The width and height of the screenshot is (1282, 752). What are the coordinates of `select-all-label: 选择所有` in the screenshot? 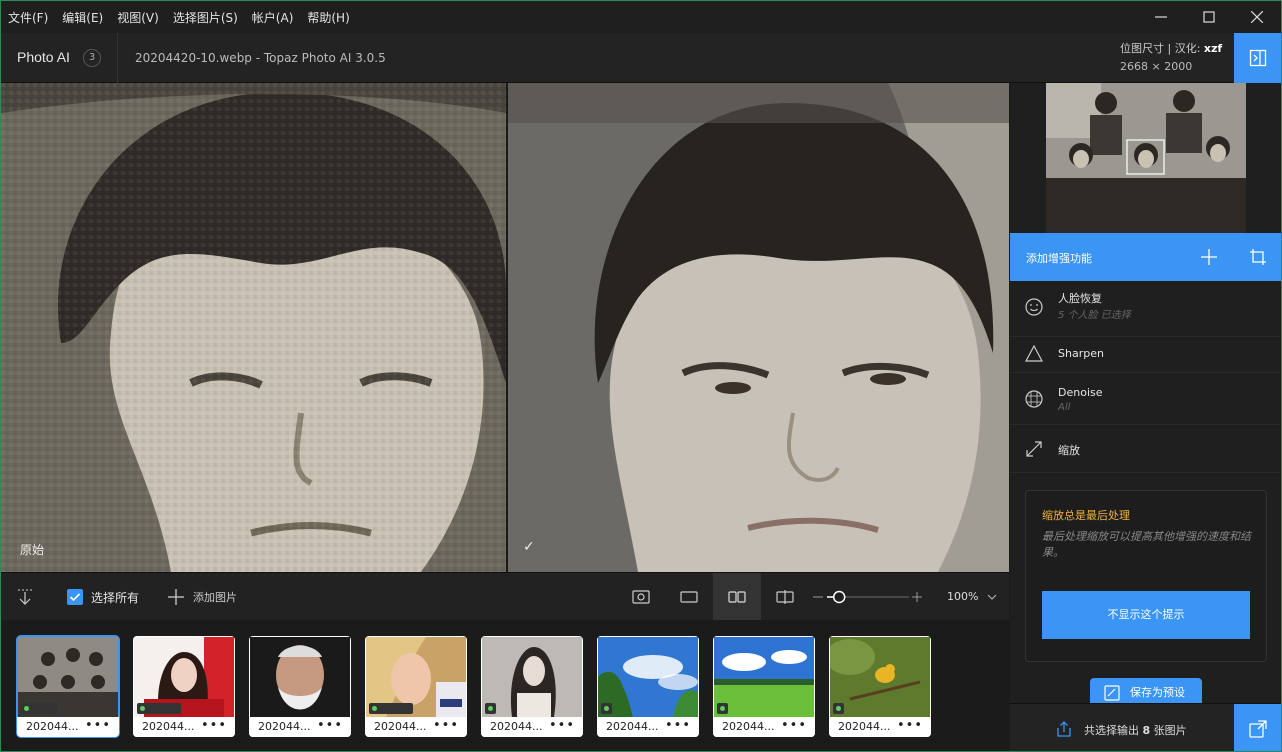 It's located at (115, 597).